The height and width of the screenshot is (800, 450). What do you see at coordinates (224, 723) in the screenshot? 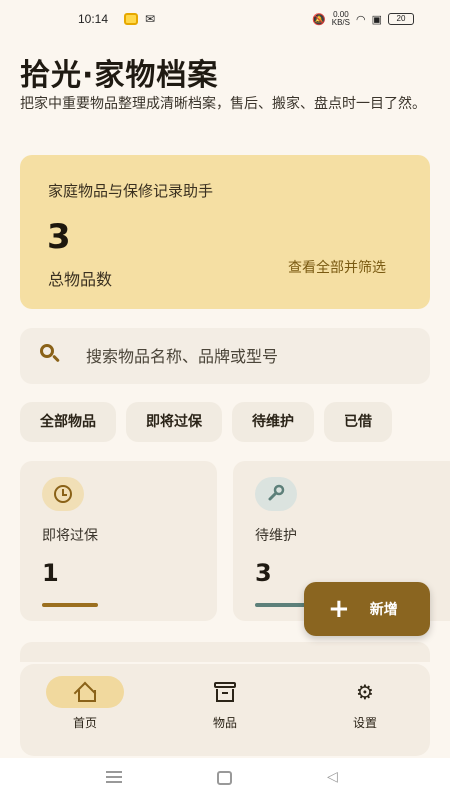
I see `nav-items-label: 物品` at bounding box center [224, 723].